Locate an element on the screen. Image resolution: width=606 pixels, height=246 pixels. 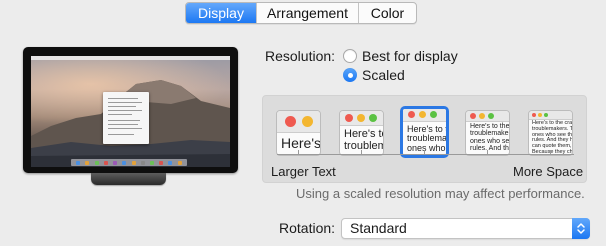
larger-text-label: Larger Text is located at coordinates (303, 171).